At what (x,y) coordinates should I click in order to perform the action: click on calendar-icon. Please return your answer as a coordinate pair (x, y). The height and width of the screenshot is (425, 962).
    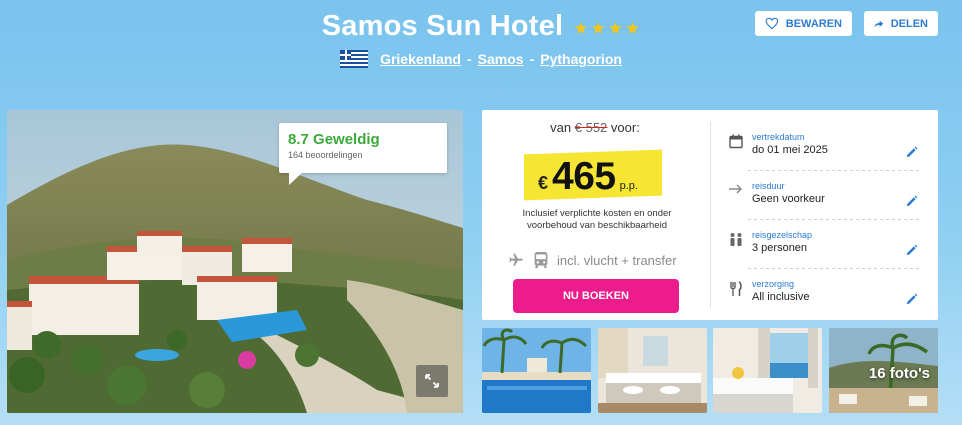
    Looking at the image, I should click on (736, 141).